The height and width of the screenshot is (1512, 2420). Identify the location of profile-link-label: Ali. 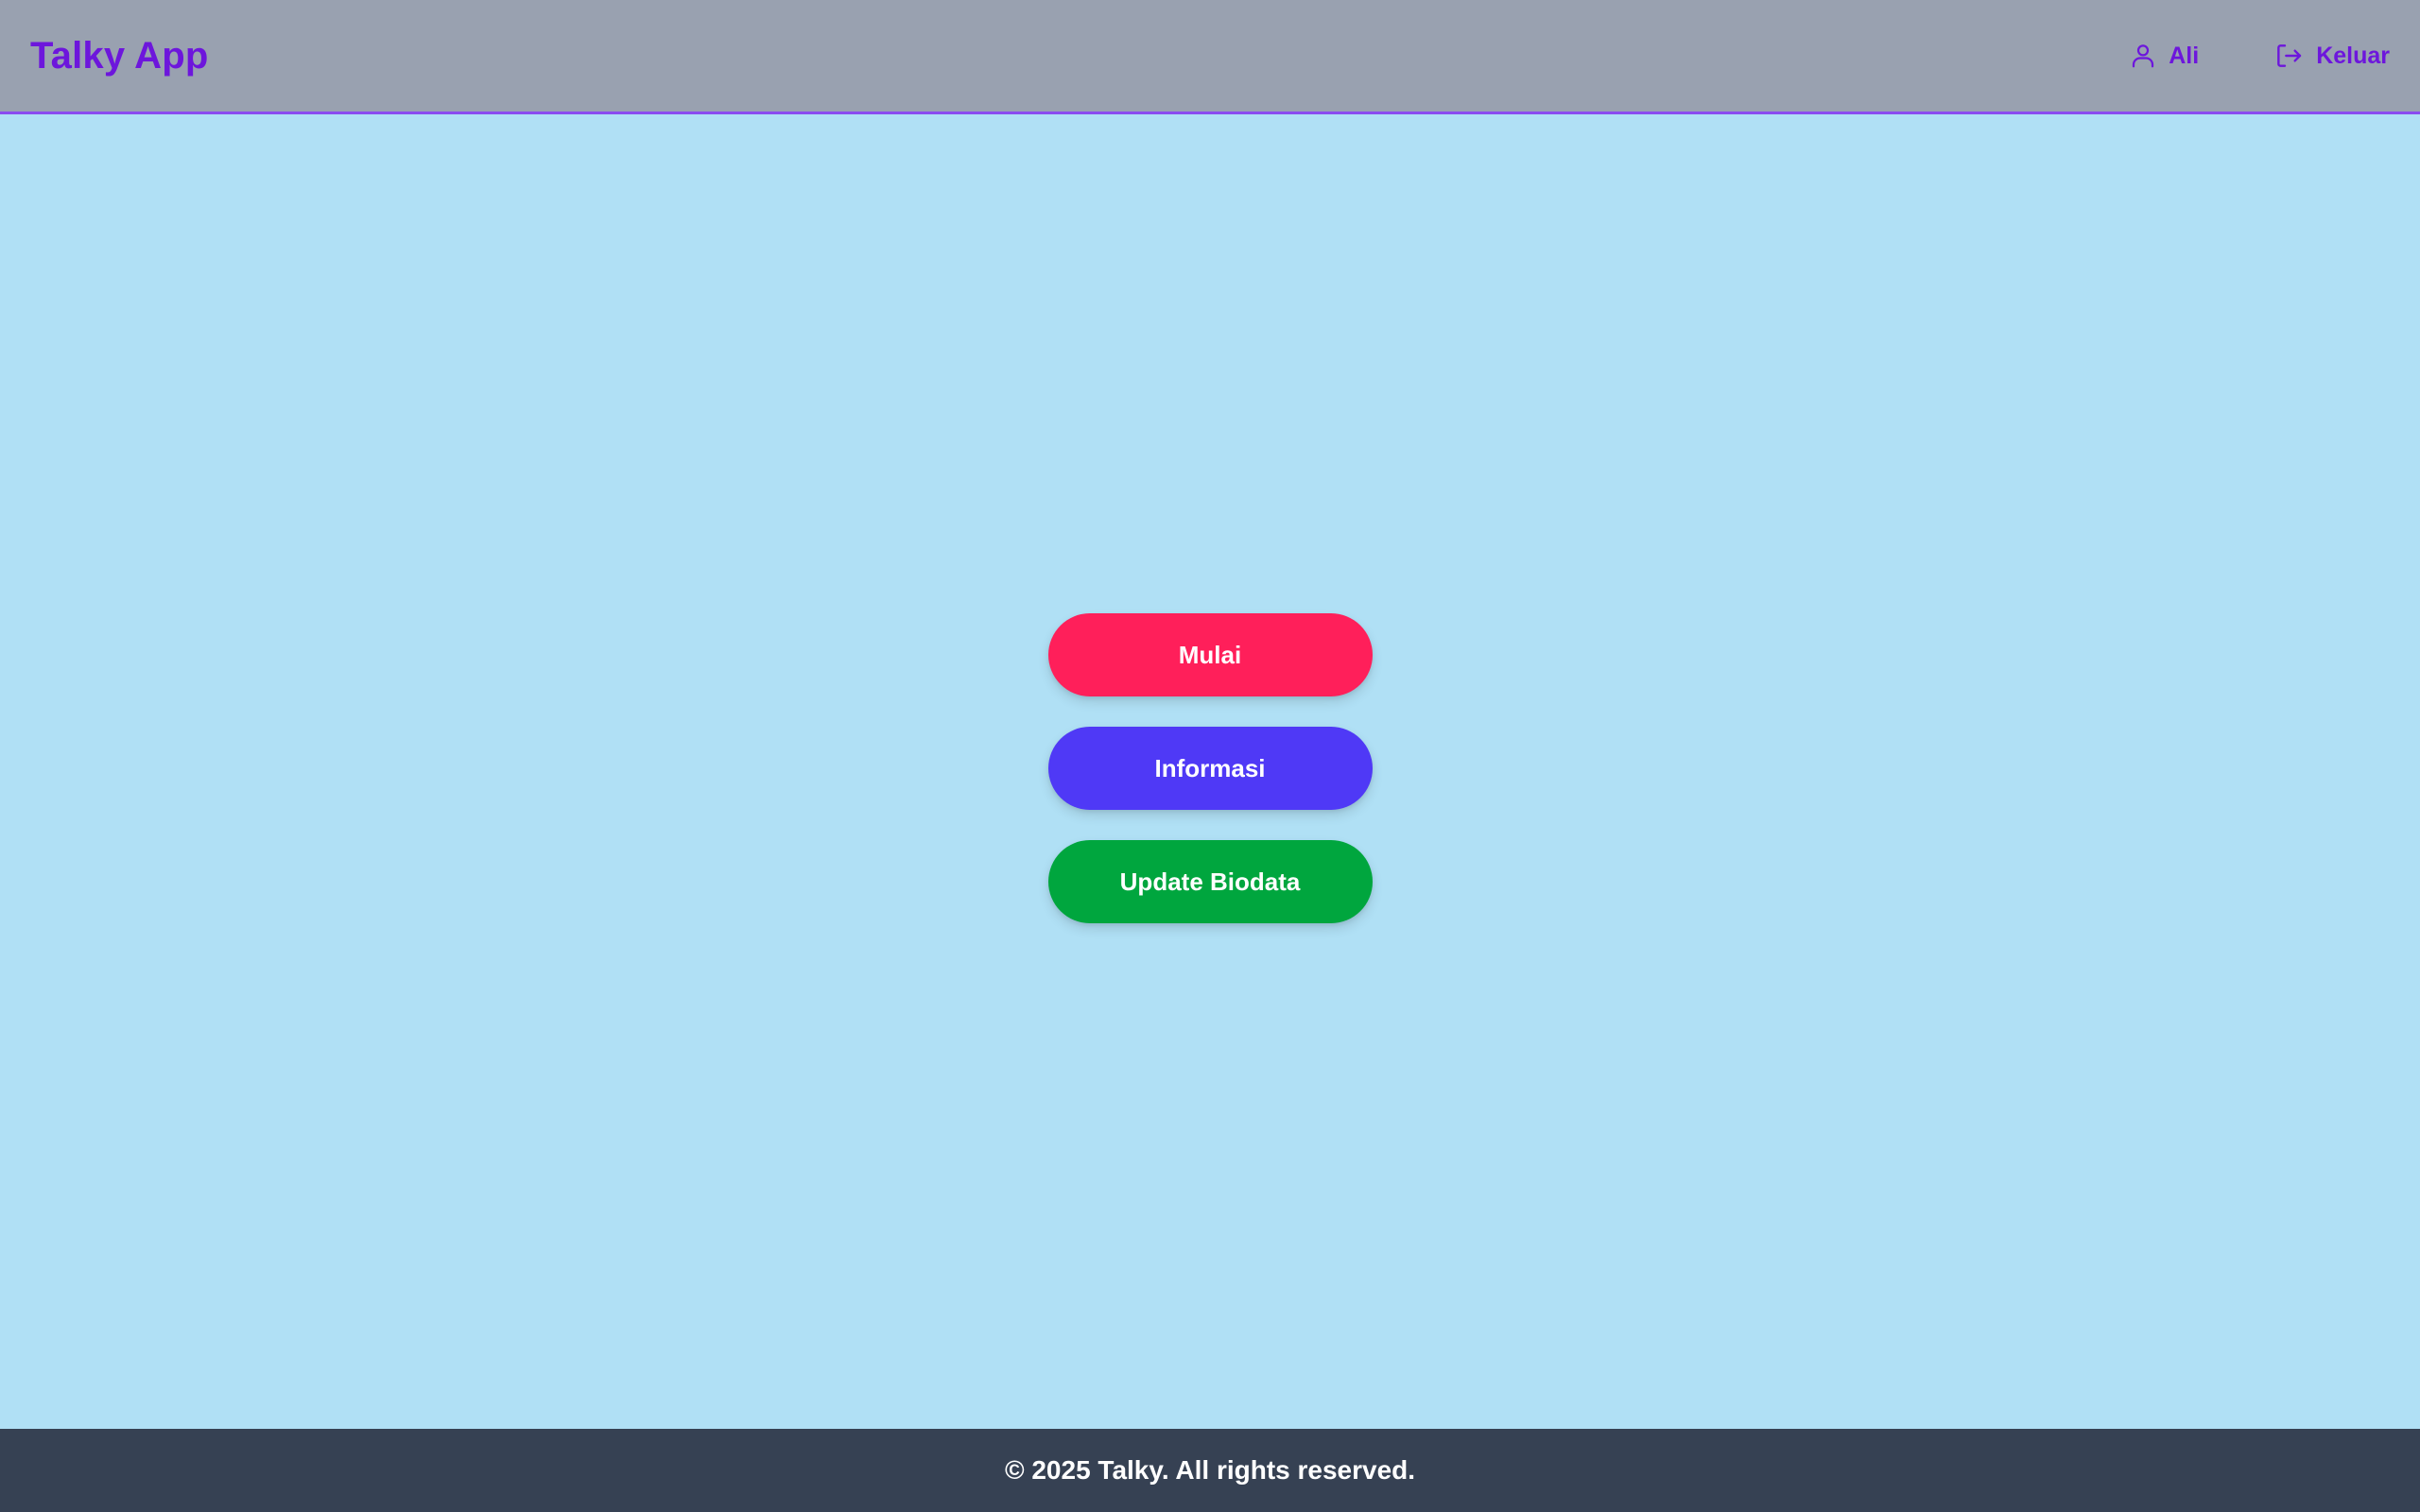
(2184, 55).